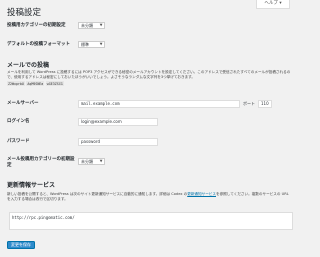  I want to click on email-category-value: 未分類, so click(87, 161).